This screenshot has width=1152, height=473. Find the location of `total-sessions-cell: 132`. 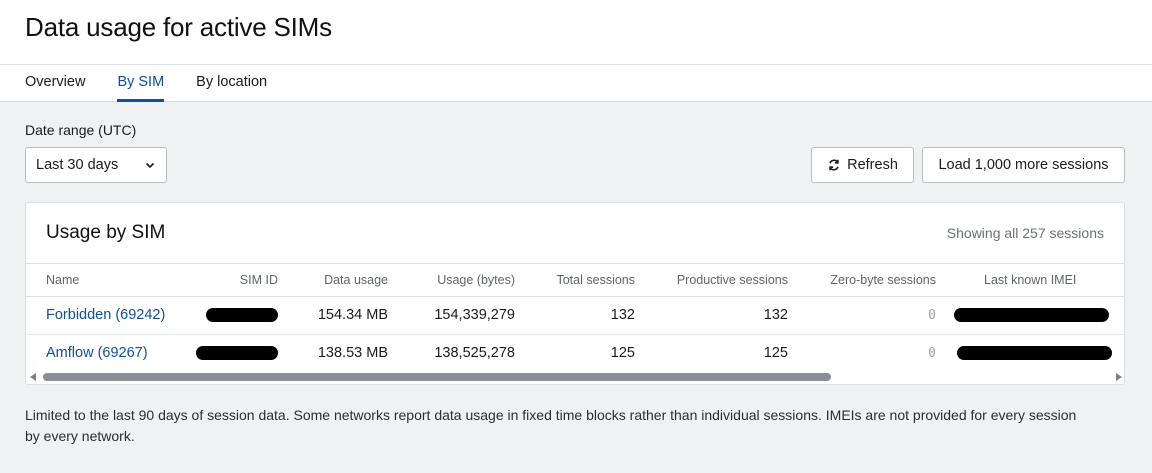

total-sessions-cell: 132 is located at coordinates (583, 315).